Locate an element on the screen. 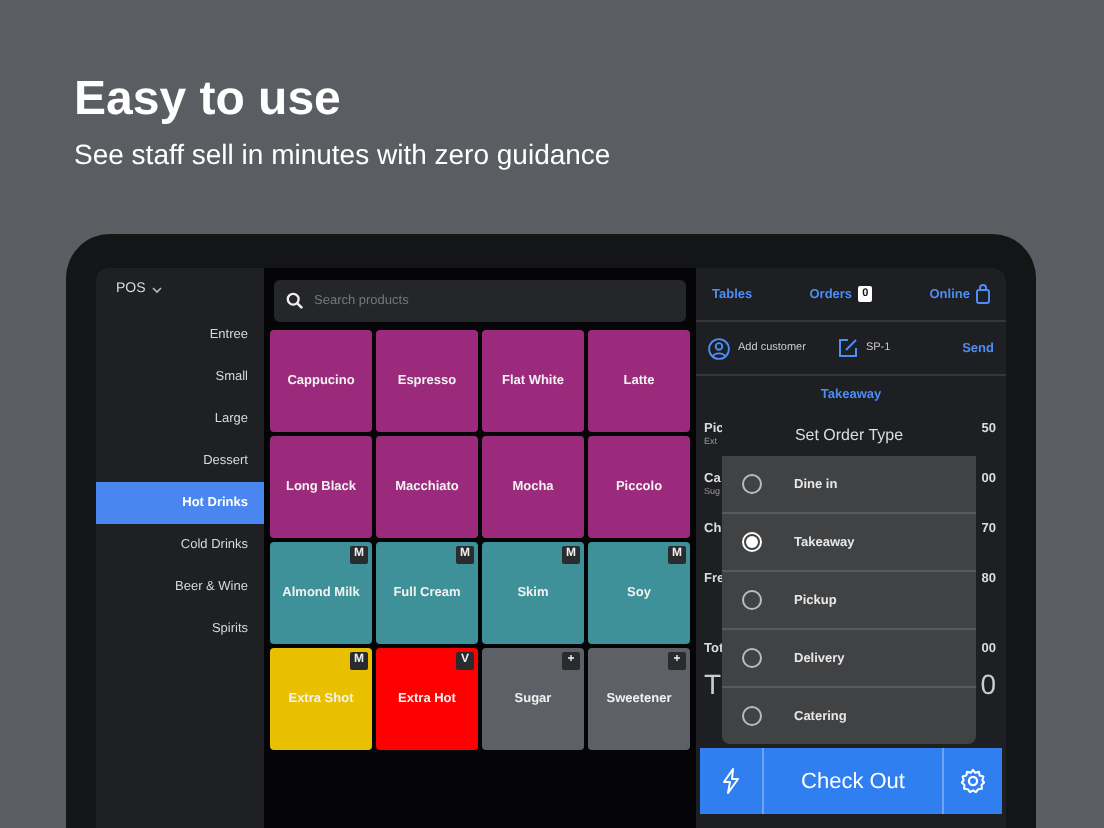 The image size is (1104, 828). person-icon is located at coordinates (719, 348).